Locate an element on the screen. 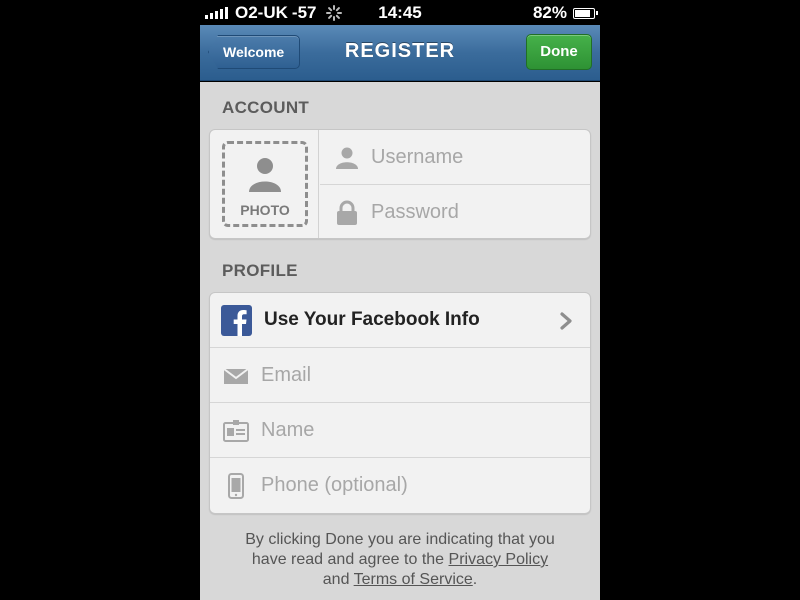 Image resolution: width=800 pixels, height=600 pixels. credentials-fields is located at coordinates (470, 185).